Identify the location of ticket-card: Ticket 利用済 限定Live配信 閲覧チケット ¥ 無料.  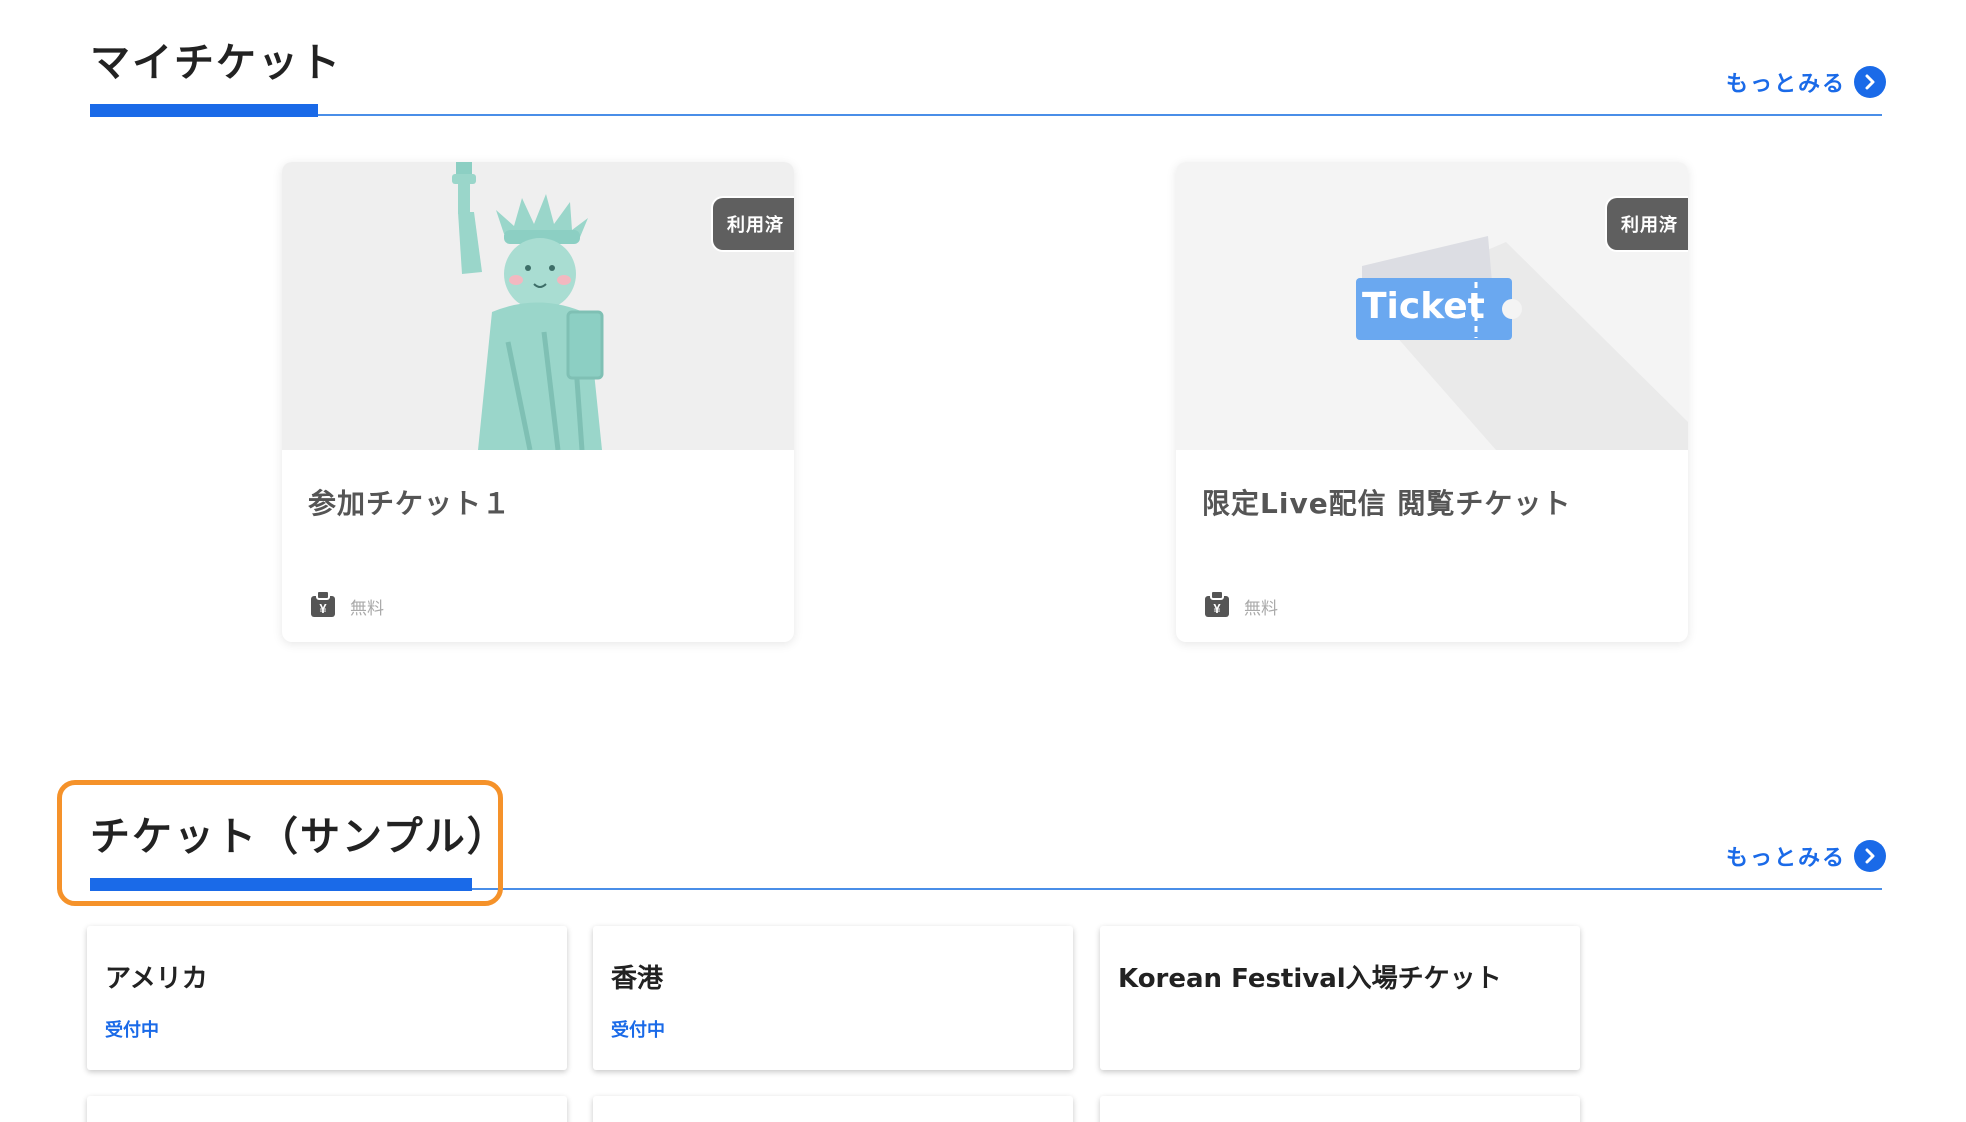
(1432, 402).